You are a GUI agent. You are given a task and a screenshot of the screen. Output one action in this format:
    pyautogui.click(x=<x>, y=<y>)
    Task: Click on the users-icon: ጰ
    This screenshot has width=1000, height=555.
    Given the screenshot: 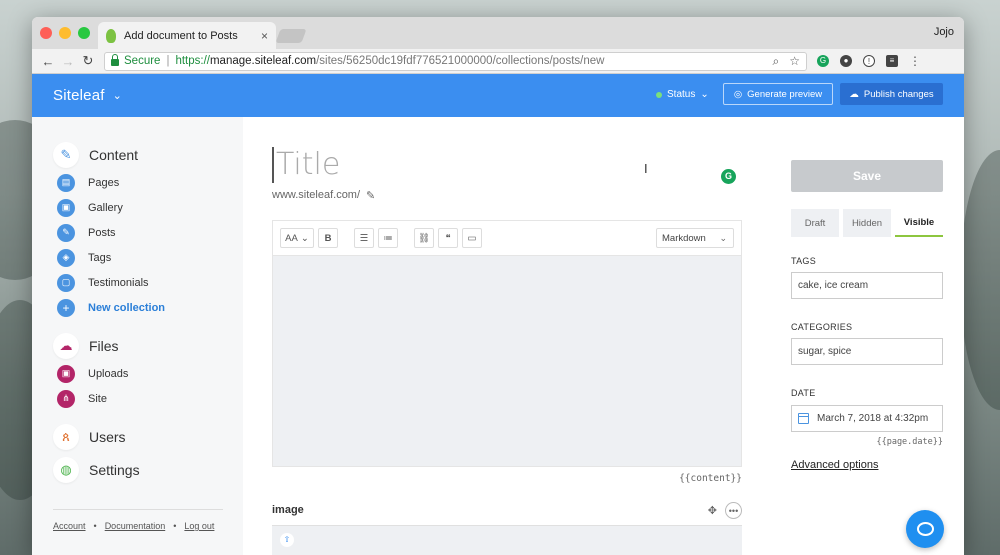 What is the action you would take?
    pyautogui.click(x=66, y=437)
    